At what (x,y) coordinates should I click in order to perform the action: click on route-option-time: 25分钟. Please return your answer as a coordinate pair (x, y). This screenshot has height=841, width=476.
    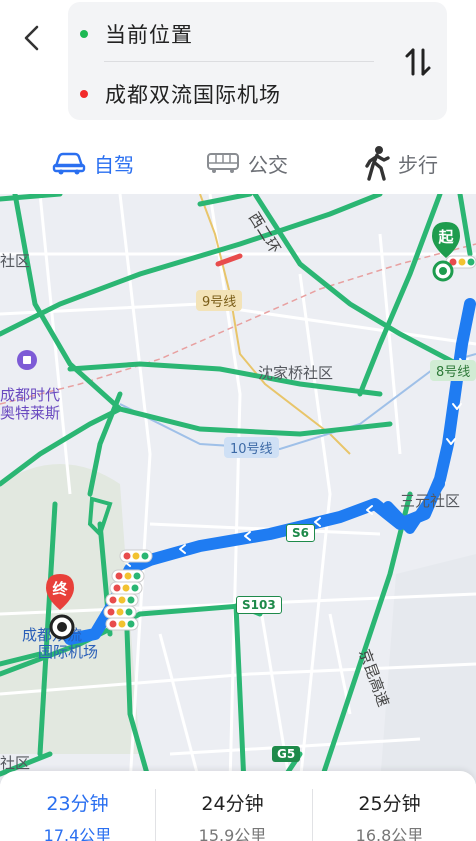
    Looking at the image, I should click on (389, 804).